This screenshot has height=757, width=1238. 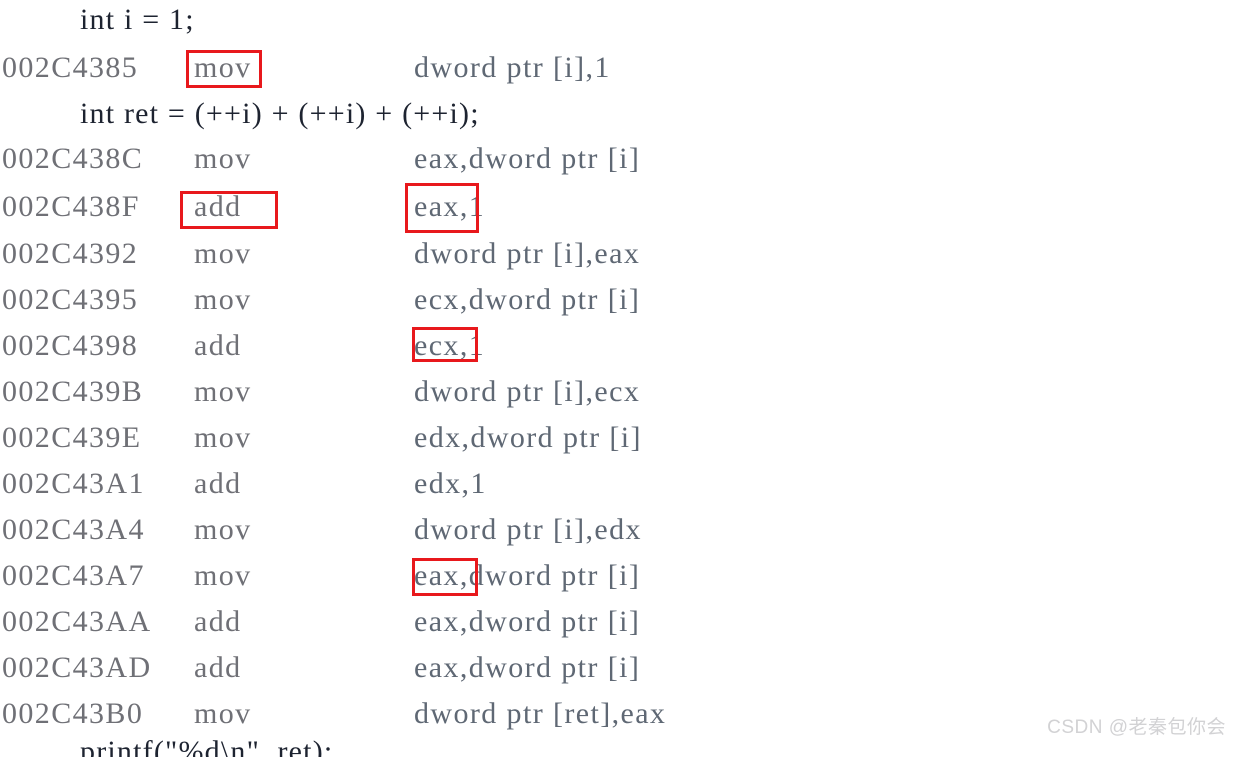 What do you see at coordinates (280, 113) in the screenshot?
I see `source-line-text: int ret = (++i) + (++i) + (++i);` at bounding box center [280, 113].